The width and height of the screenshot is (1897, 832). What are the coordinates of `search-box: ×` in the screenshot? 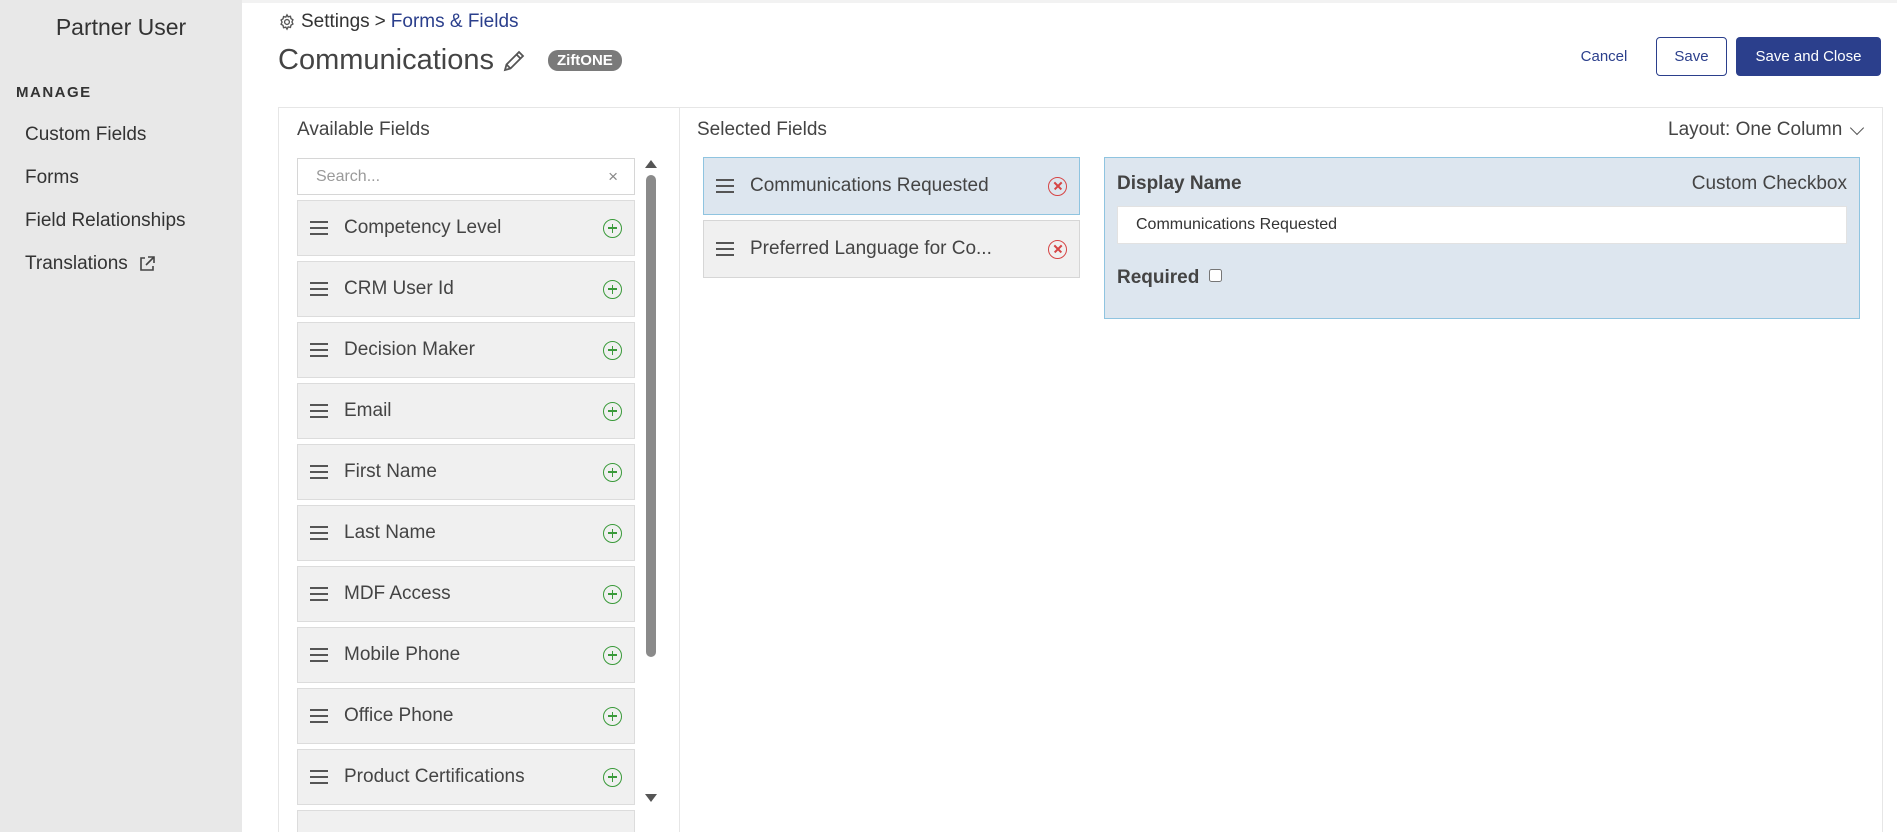 It's located at (466, 176).